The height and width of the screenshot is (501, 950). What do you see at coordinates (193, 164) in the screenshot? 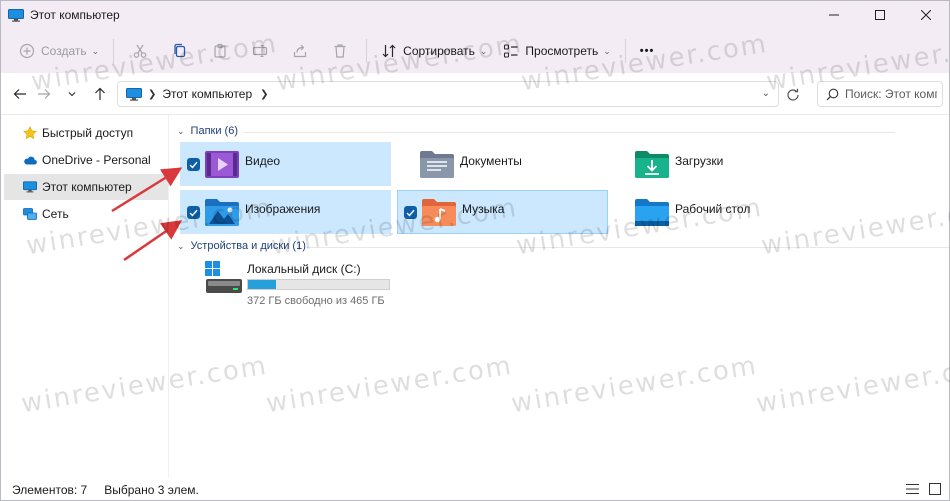
I see `checkbox-checked-icon` at bounding box center [193, 164].